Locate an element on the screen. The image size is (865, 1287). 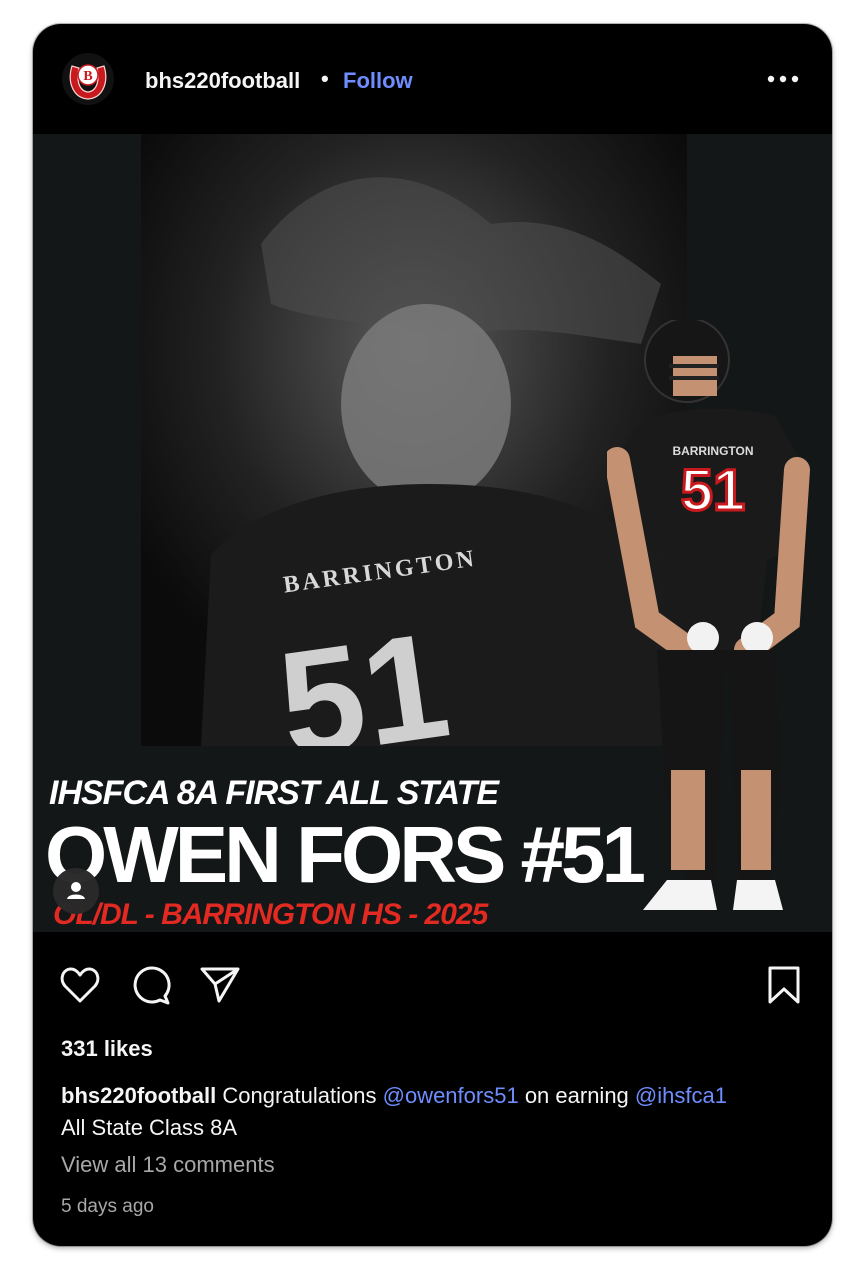
likes-count: 331 likes is located at coordinates (107, 1049).